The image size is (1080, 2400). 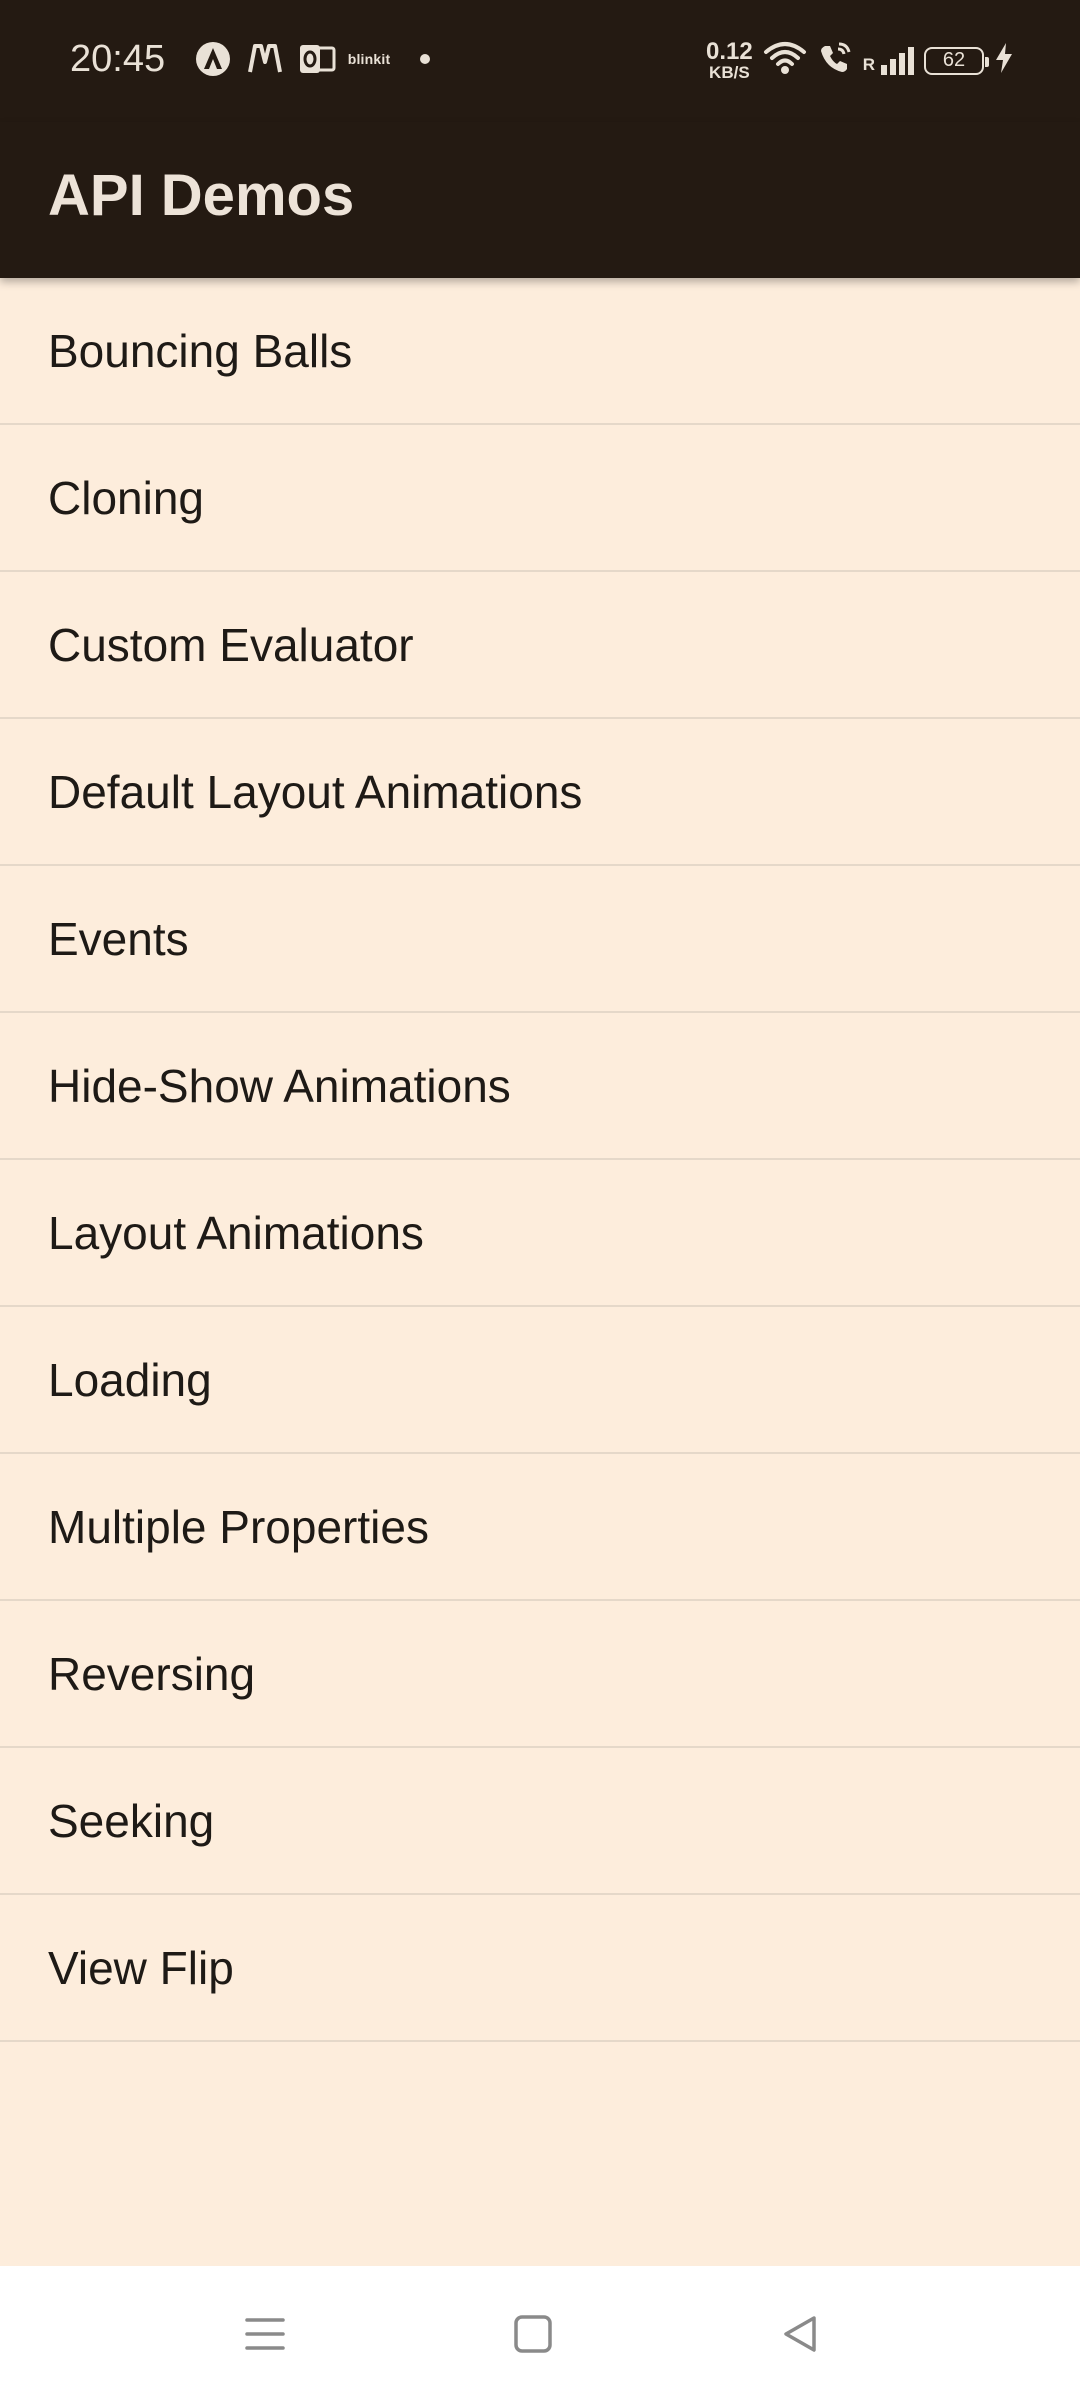 I want to click on list-item-multiple-properties: Multiple Properties, so click(x=540, y=1527).